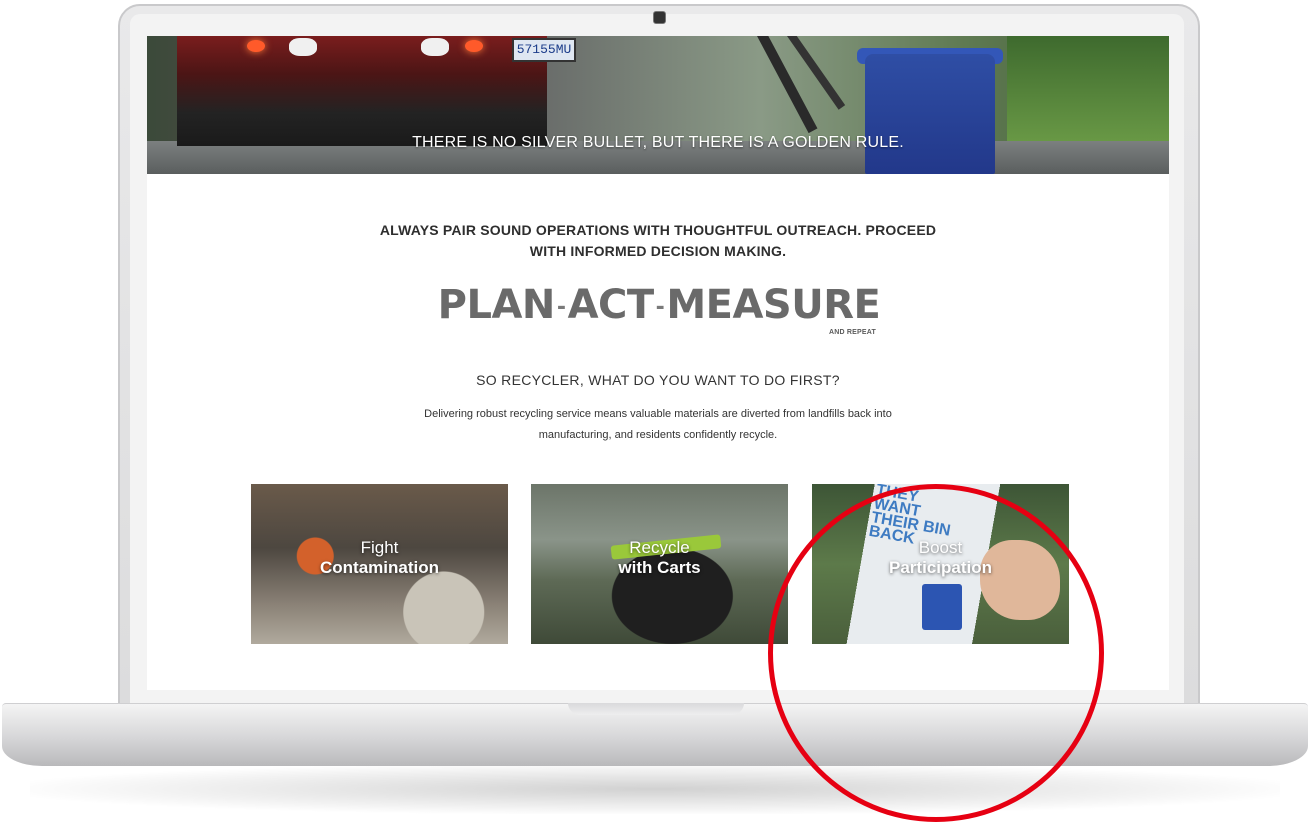 This screenshot has height=837, width=1310. Describe the element at coordinates (659, 567) in the screenshot. I see `tile-label-line2: with Carts` at that location.